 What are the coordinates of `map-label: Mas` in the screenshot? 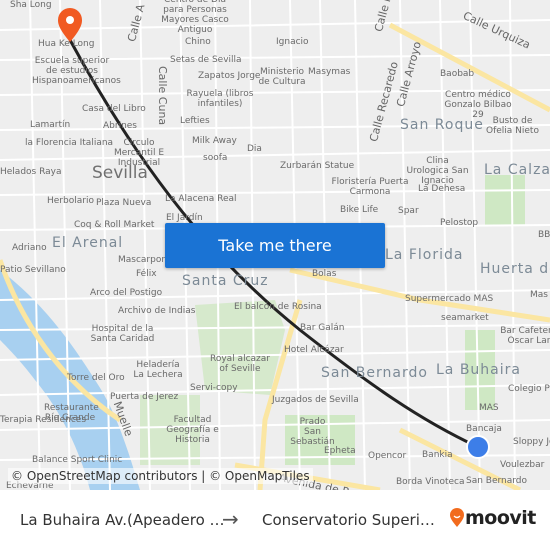 It's located at (539, 295).